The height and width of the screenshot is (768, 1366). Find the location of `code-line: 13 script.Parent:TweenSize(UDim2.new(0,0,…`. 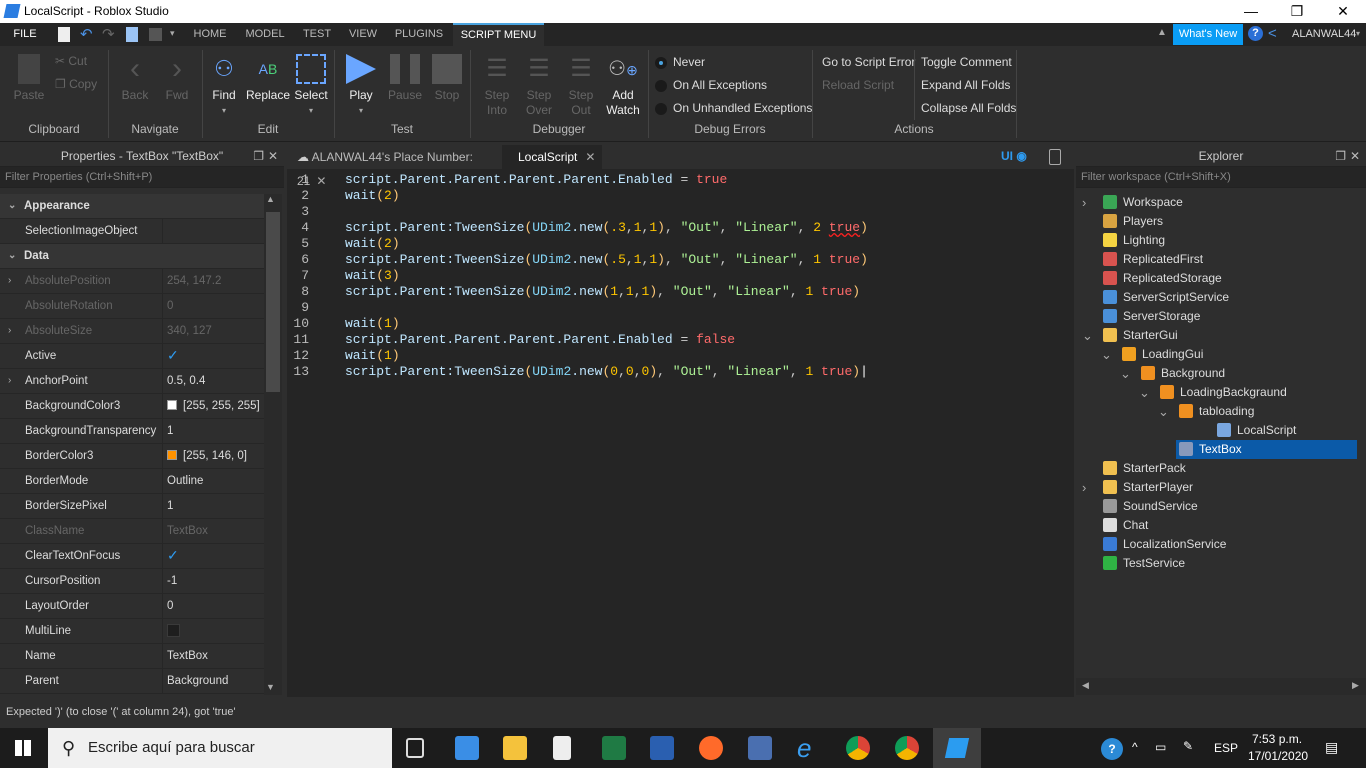

code-line: 13 script.Parent:TweenSize(UDim2.new(0,0,… is located at coordinates (680, 372).